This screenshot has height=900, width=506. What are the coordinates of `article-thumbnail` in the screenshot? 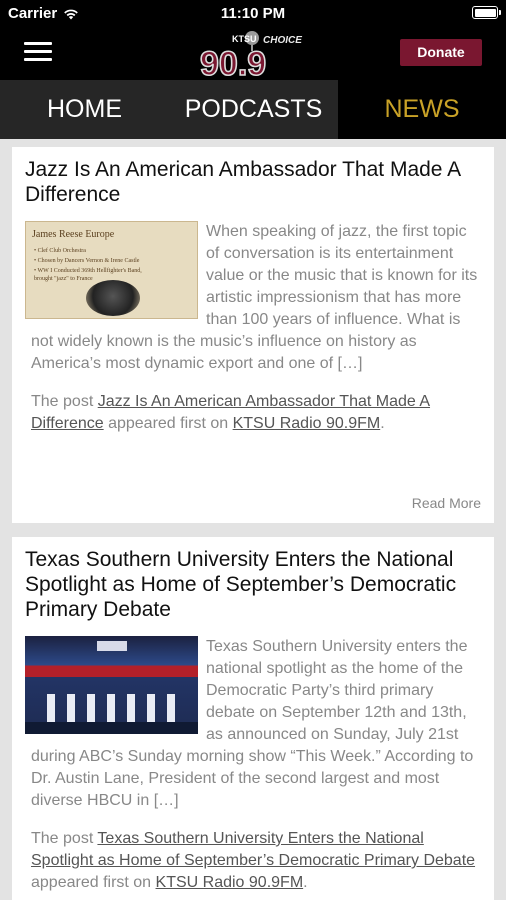 It's located at (111, 685).